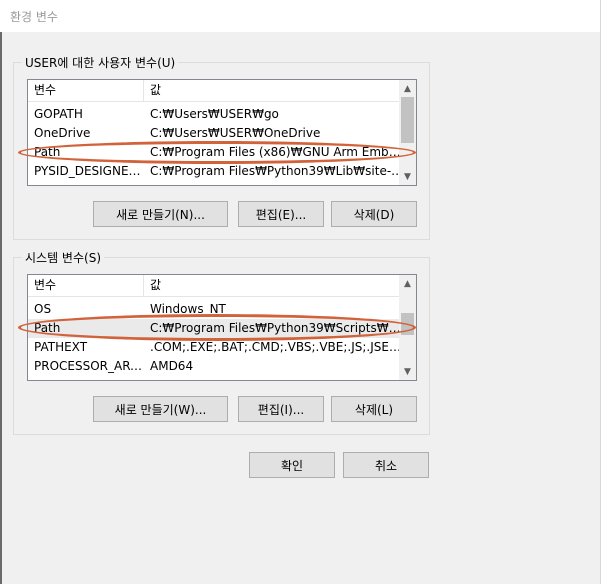 This screenshot has height=584, width=601. I want to click on variable-name: GOPATH, so click(58, 114).